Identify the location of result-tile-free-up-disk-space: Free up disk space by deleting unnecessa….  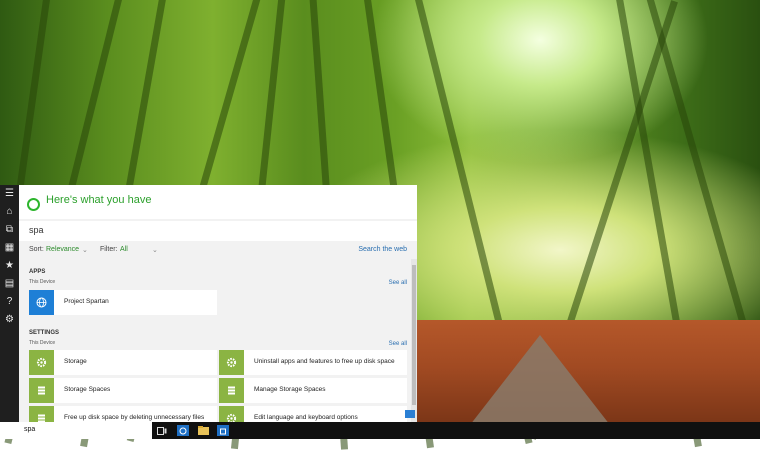
(123, 414).